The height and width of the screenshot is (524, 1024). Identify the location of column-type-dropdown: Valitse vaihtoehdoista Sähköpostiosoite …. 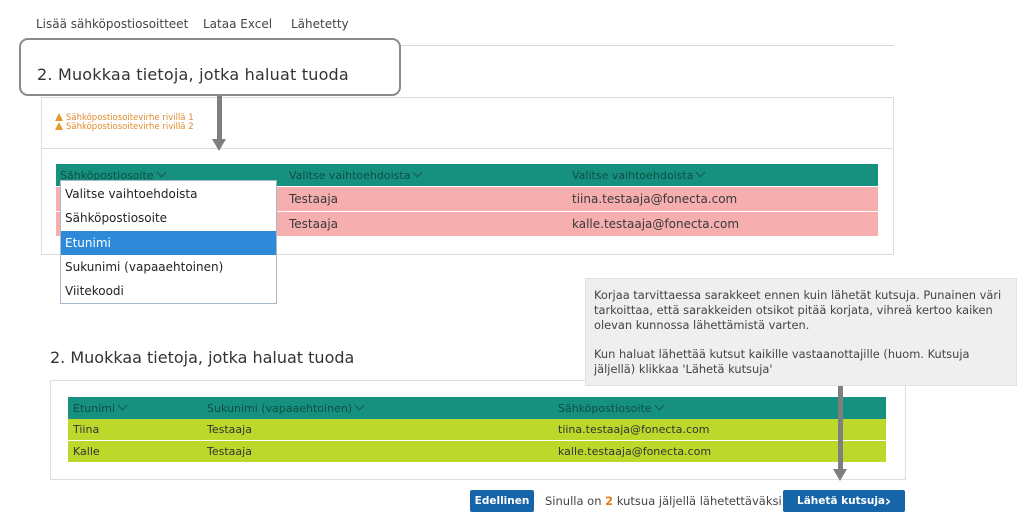
(168, 242).